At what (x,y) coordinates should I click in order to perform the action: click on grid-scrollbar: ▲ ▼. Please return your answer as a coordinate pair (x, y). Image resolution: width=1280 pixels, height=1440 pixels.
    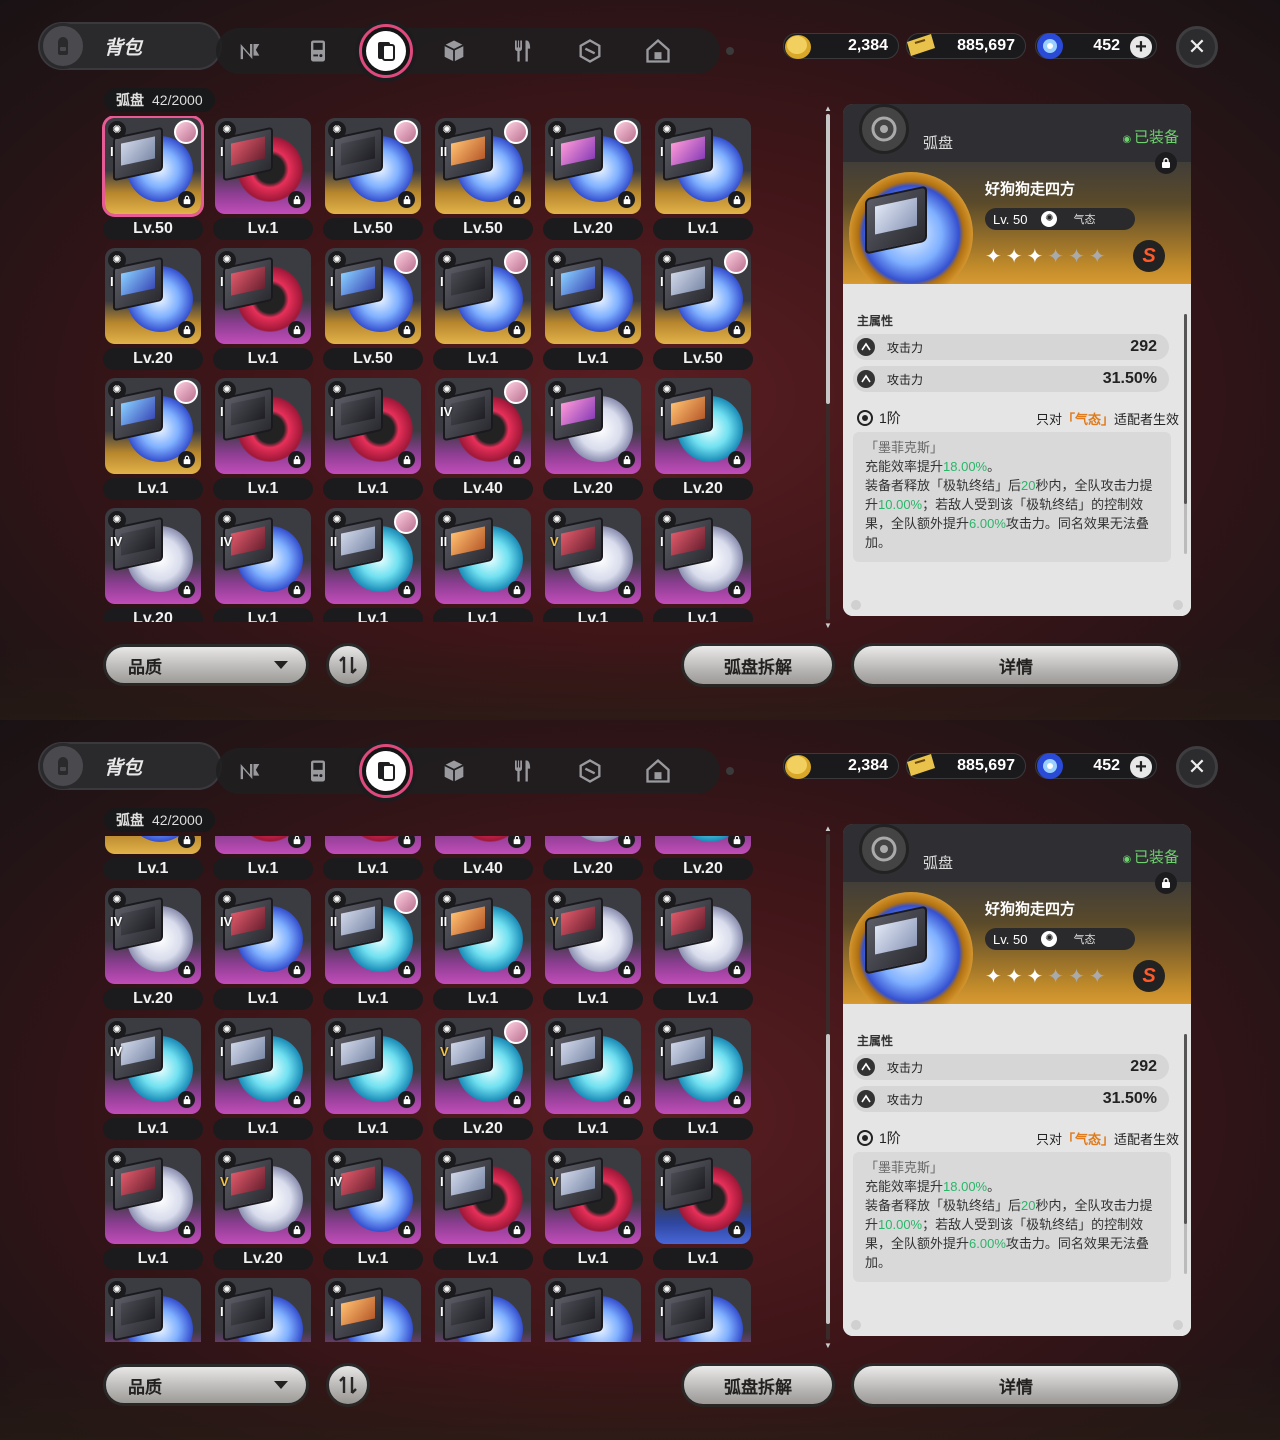
    Looking at the image, I should click on (828, 1087).